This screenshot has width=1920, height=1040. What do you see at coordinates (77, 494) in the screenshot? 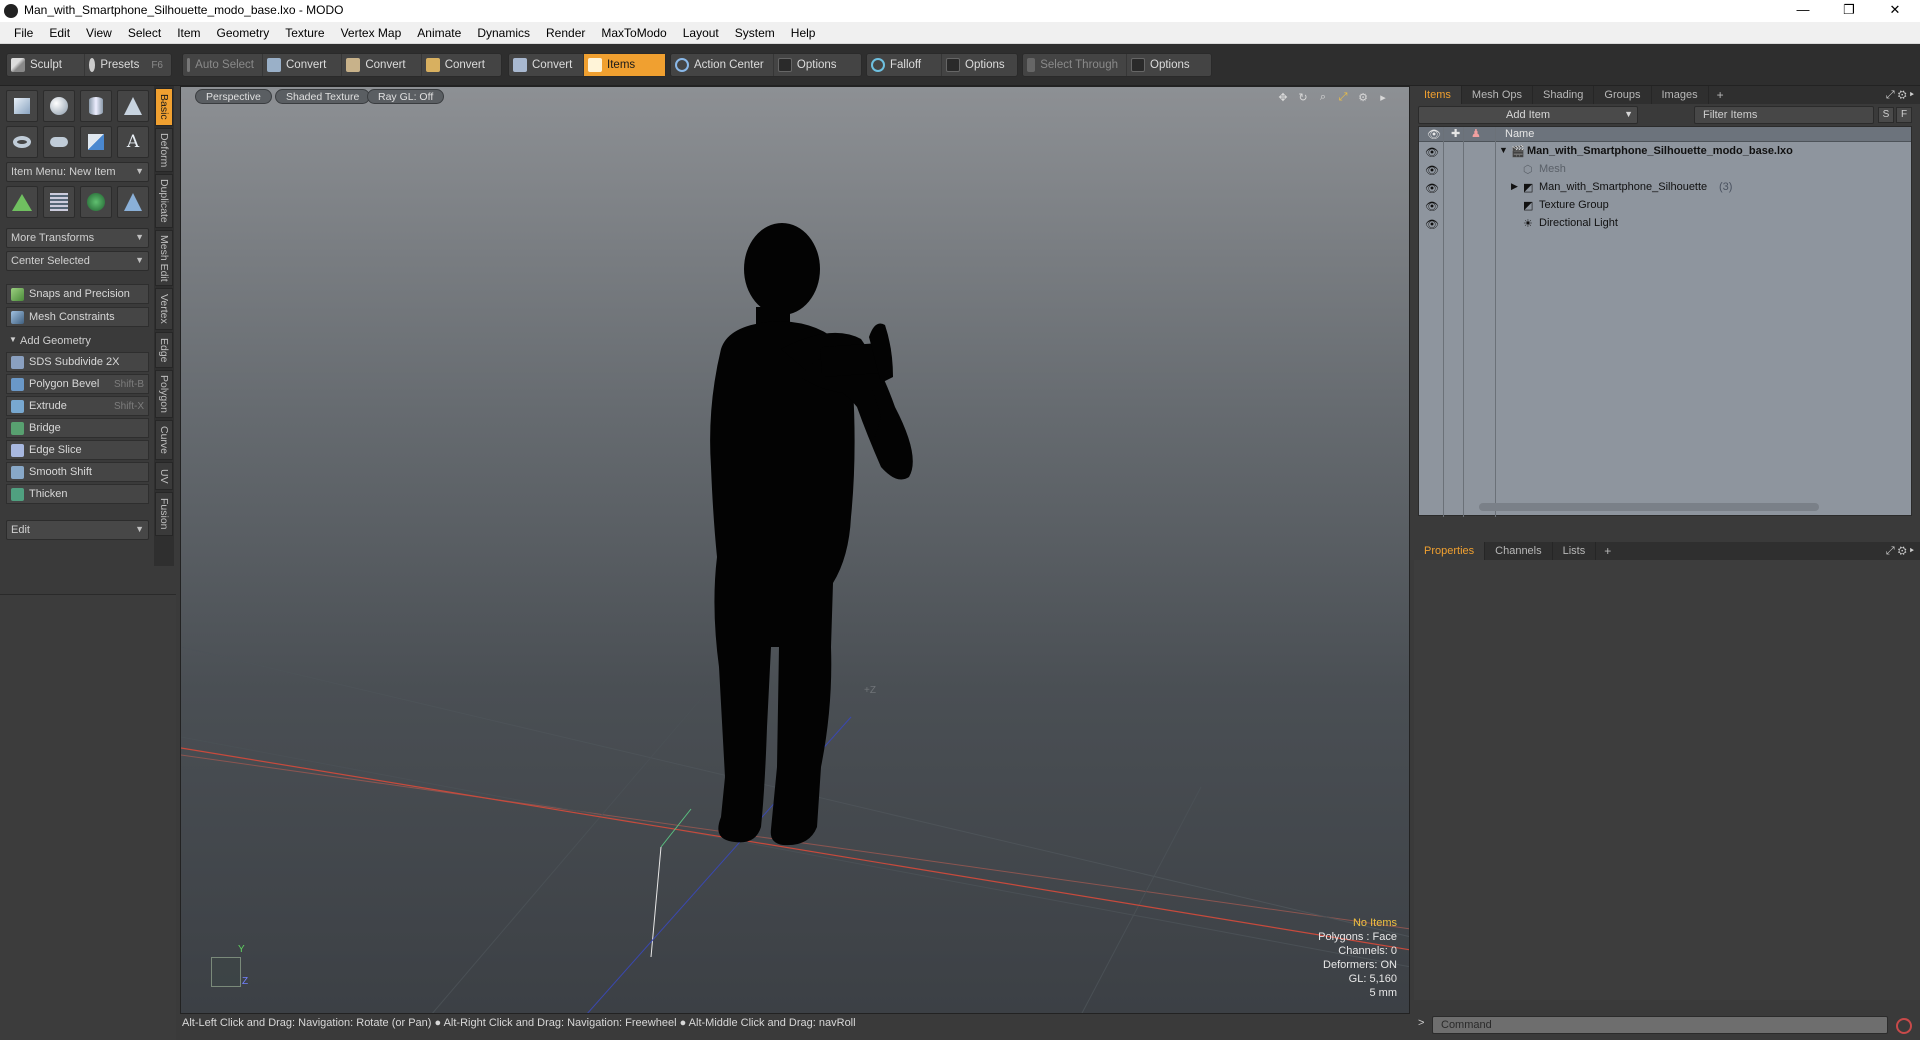
I see `thicken-button: Thicken` at bounding box center [77, 494].